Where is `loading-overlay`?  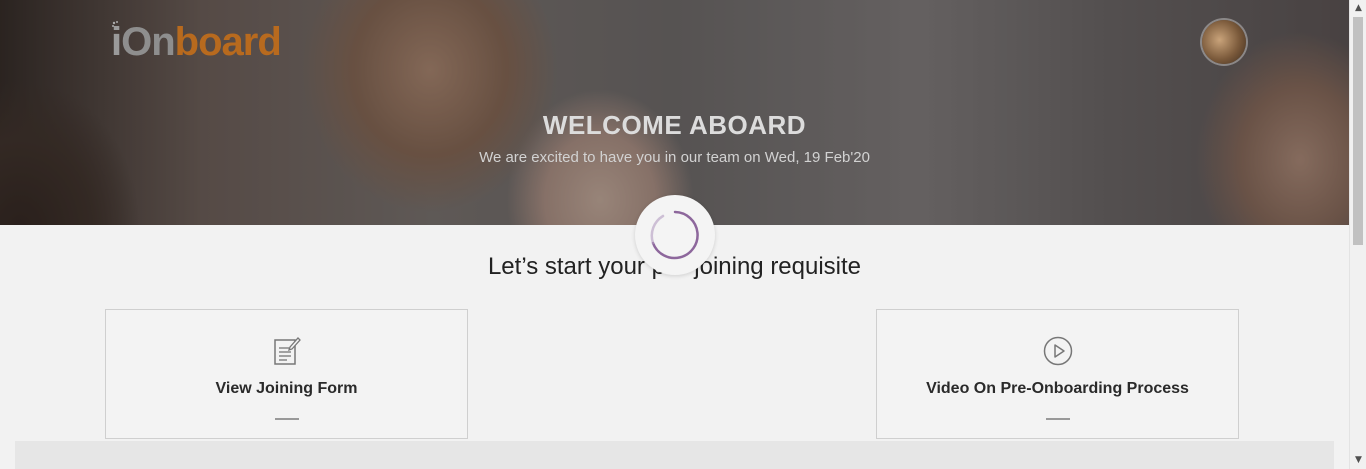 loading-overlay is located at coordinates (675, 235).